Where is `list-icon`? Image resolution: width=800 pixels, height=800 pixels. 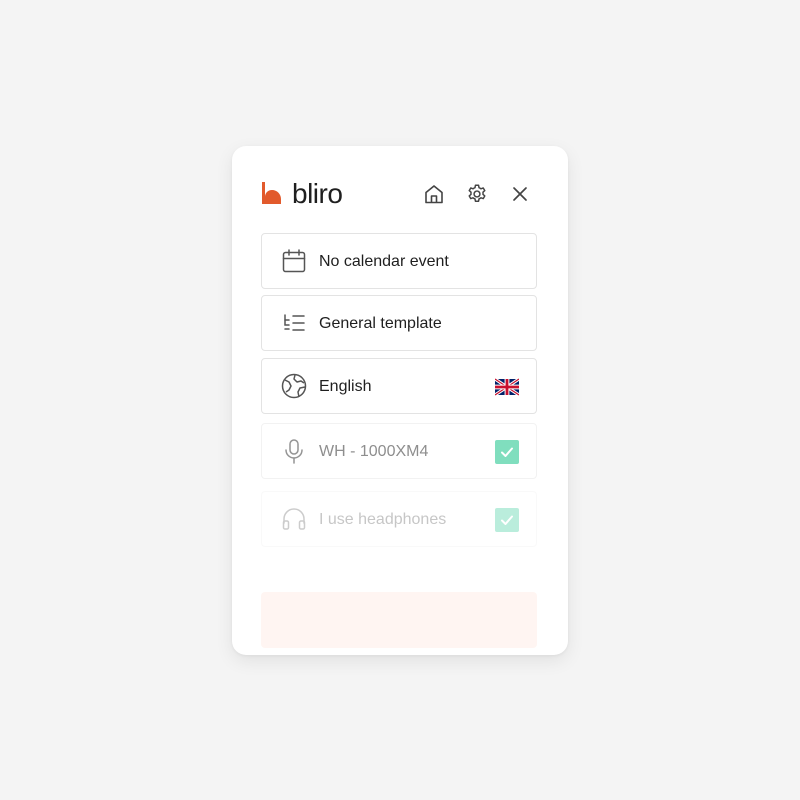
list-icon is located at coordinates (294, 323).